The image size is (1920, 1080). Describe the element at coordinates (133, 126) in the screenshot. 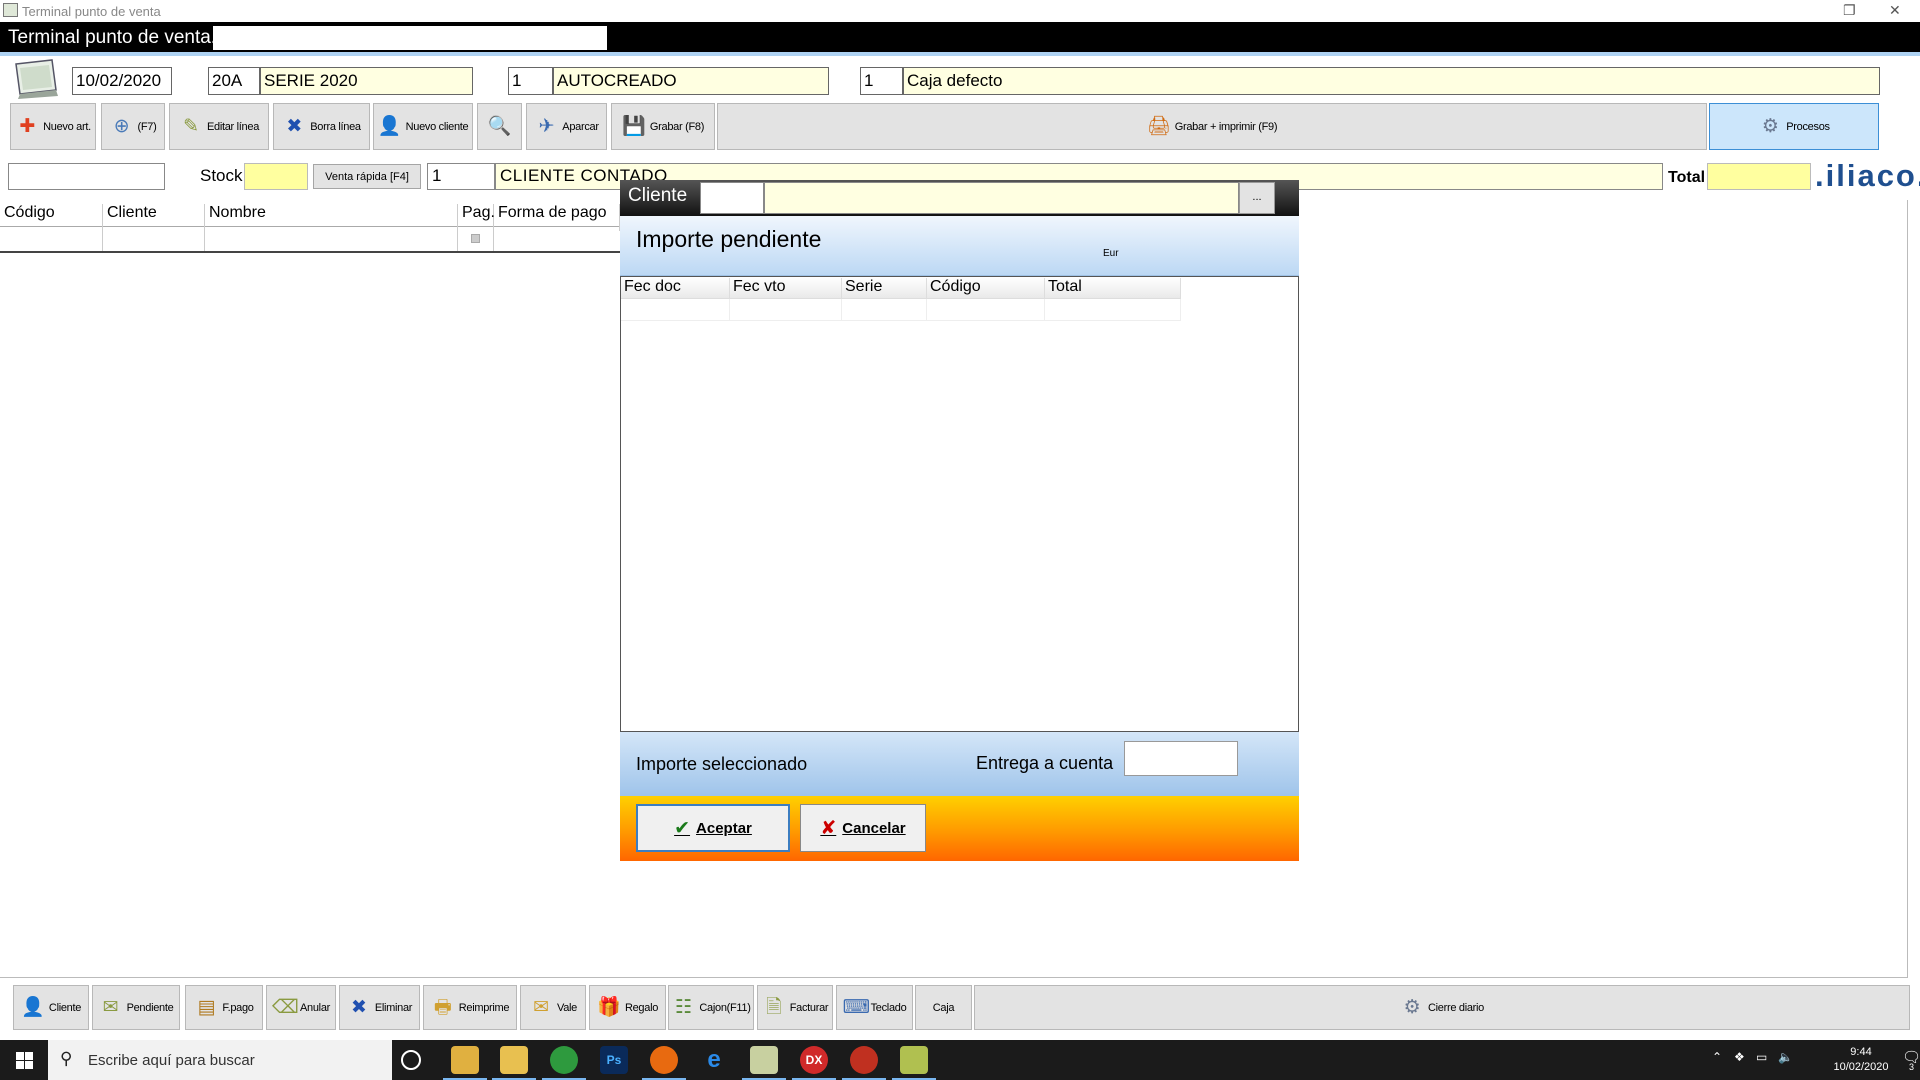

I see `f7-button: ⊕ (F7)` at that location.